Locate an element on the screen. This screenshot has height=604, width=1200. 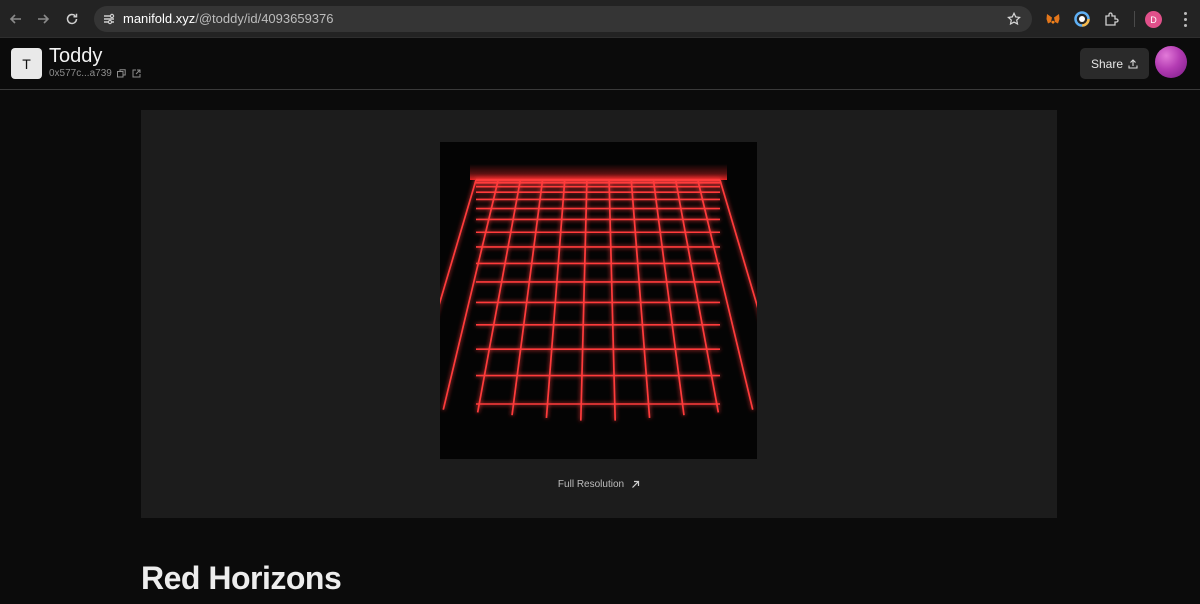
copy-icon is located at coordinates (122, 74).